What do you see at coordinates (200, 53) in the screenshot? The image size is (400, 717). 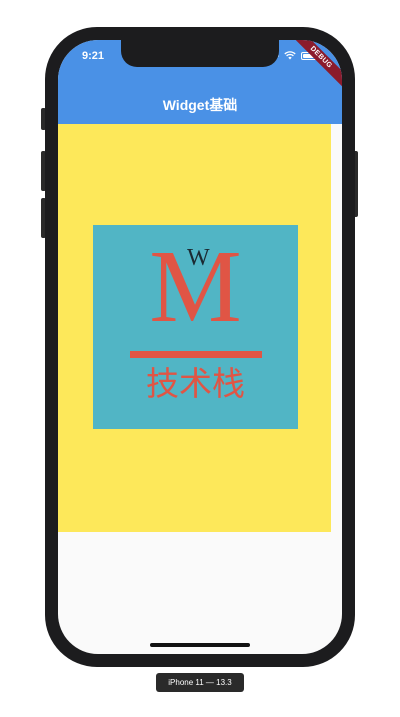 I see `notch` at bounding box center [200, 53].